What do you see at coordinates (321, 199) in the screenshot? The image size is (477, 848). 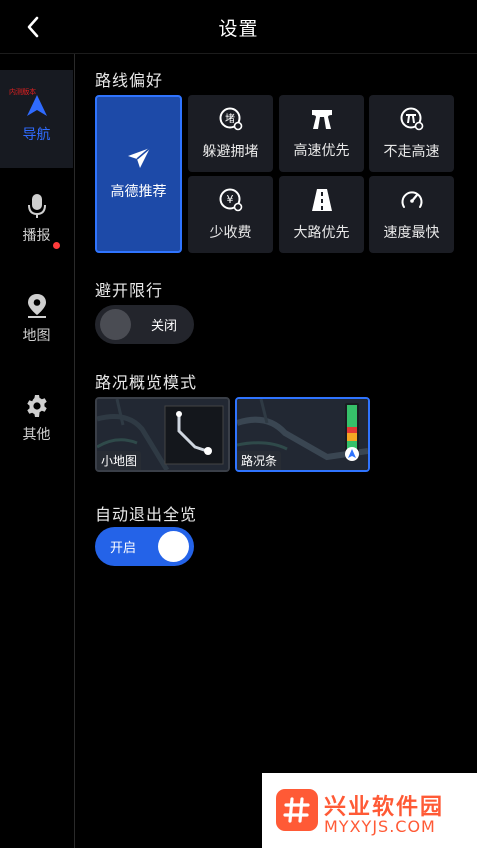 I see `main-road-icon` at bounding box center [321, 199].